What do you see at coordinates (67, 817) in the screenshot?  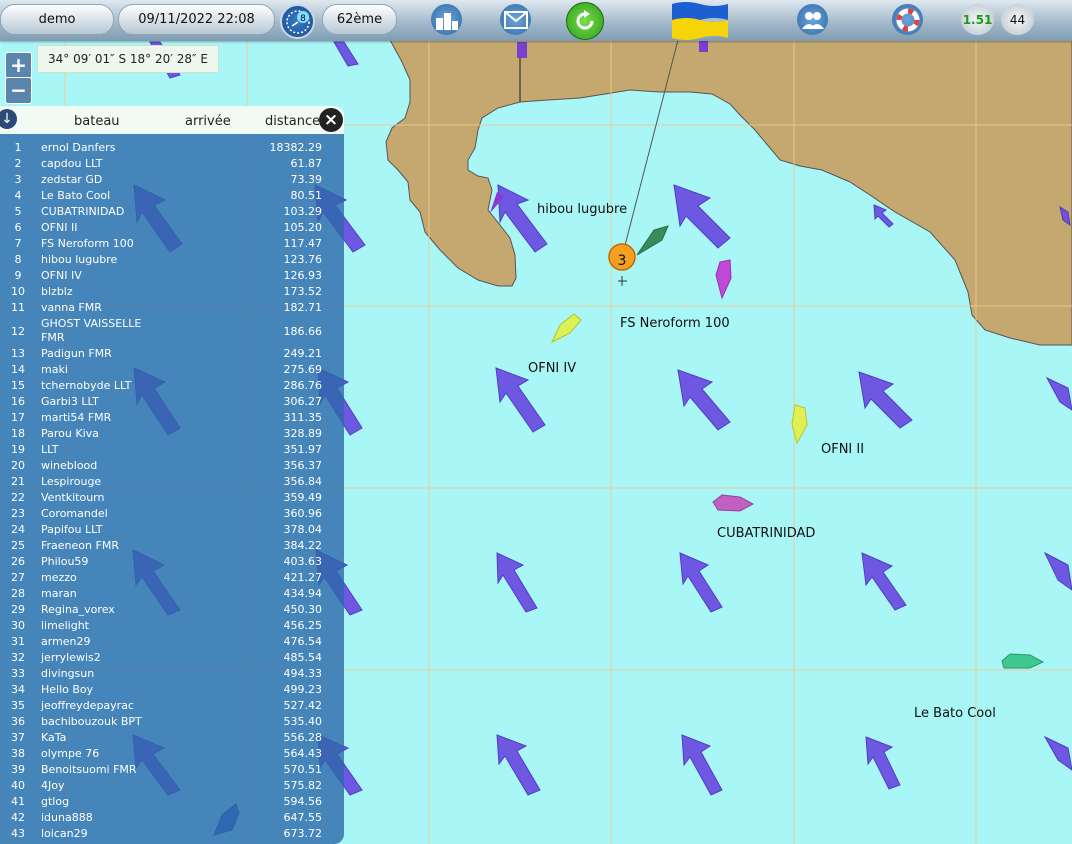 I see `boat-name: iduna888` at bounding box center [67, 817].